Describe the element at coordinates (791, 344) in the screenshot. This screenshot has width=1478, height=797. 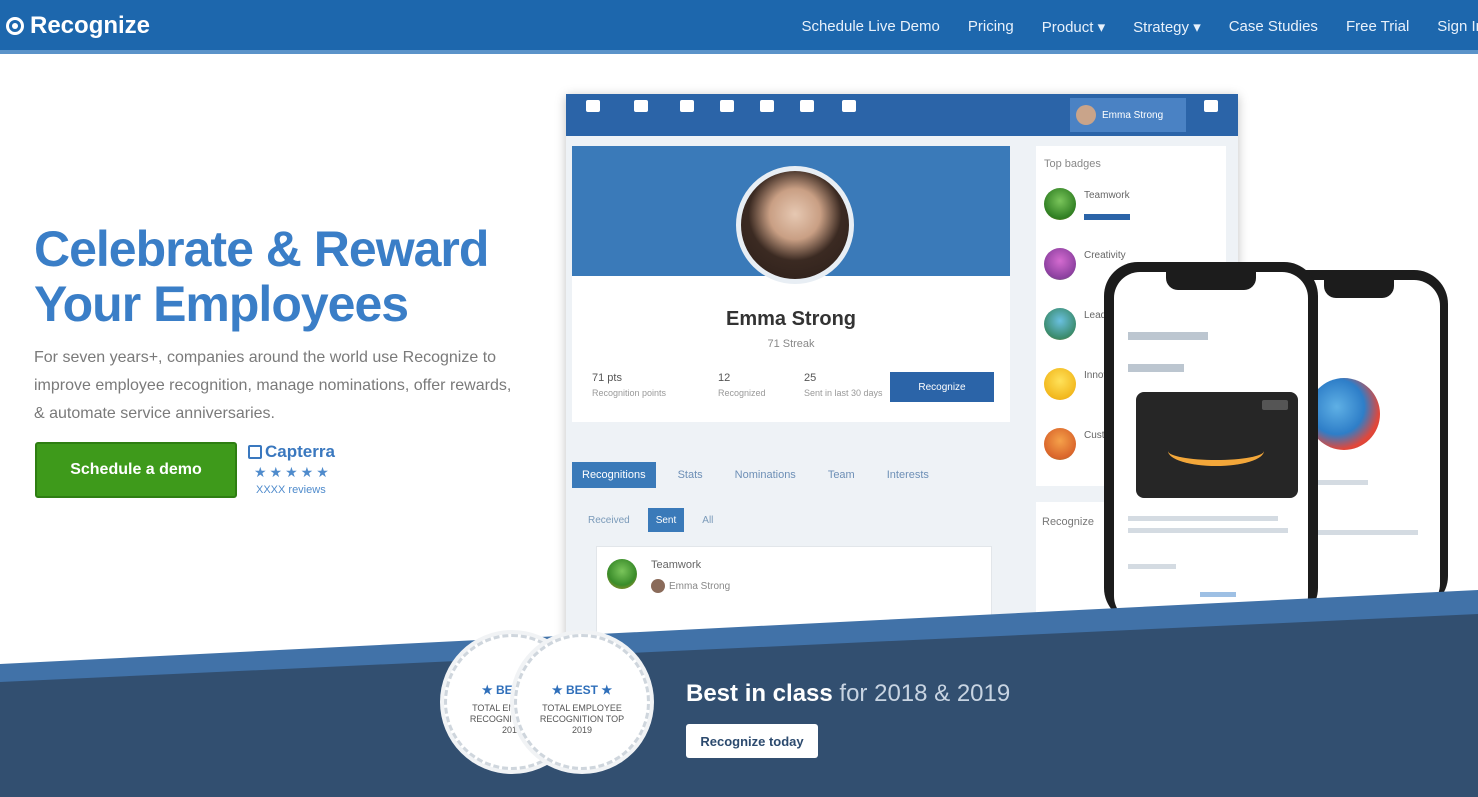
I see `profile-subtitle: 71 Streak` at that location.